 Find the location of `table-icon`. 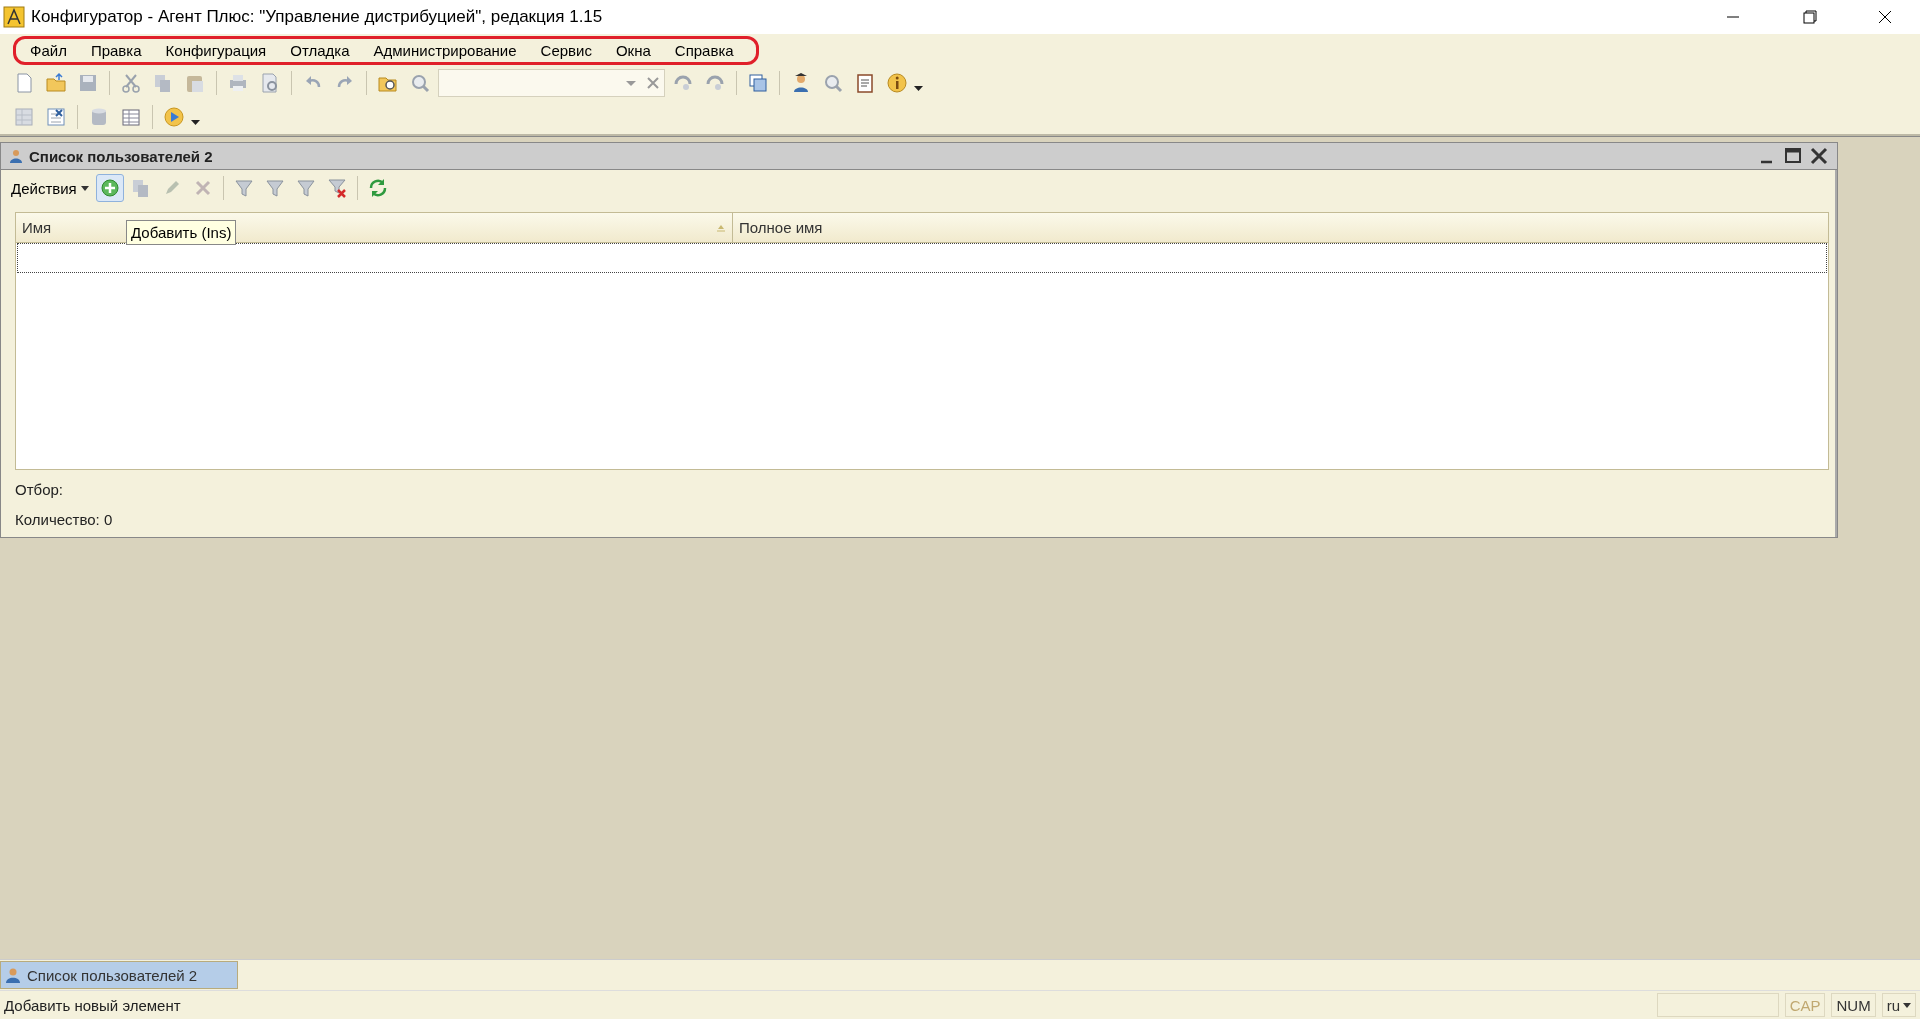

table-icon is located at coordinates (131, 117).